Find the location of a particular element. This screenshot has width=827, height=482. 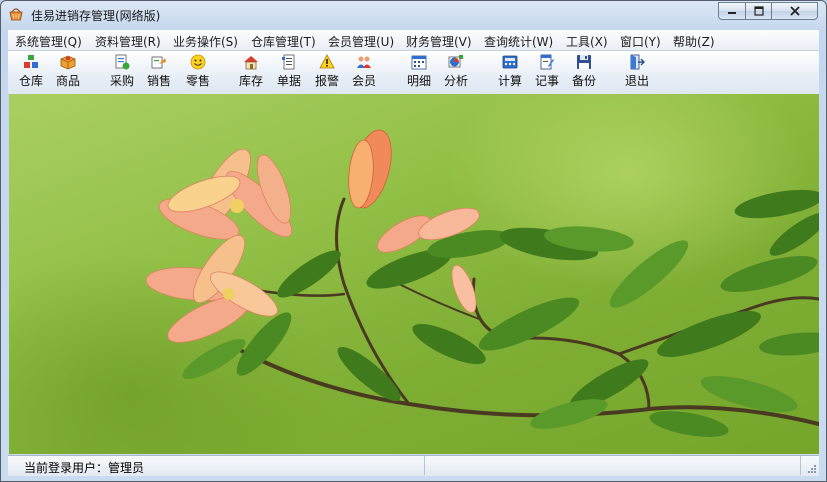

toolbar-retail-button: 零售 is located at coordinates (198, 72).